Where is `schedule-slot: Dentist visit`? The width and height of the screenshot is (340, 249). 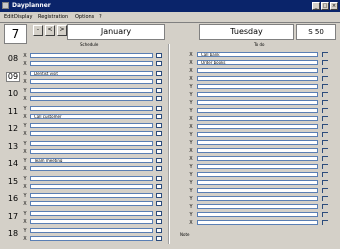 schedule-slot: Dentist visit is located at coordinates (91, 73).